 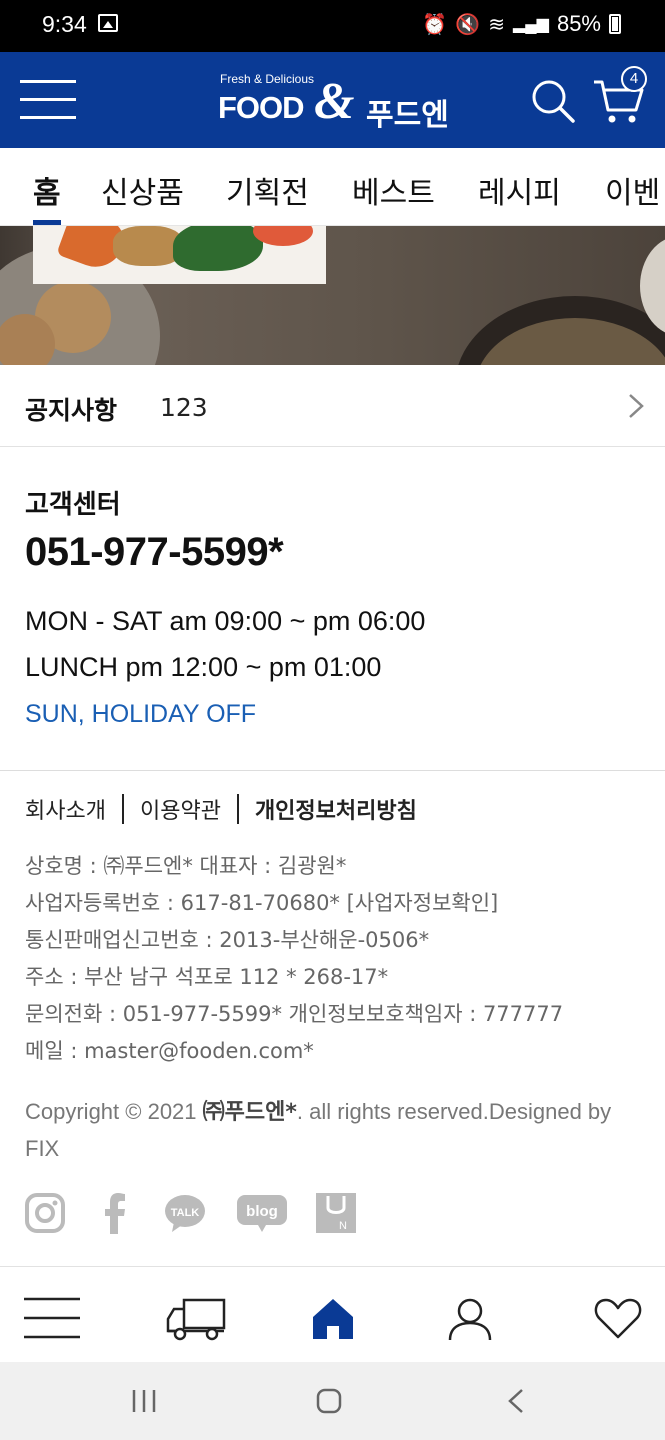 I want to click on svg-text: TALK, so click(x=185, y=1213).